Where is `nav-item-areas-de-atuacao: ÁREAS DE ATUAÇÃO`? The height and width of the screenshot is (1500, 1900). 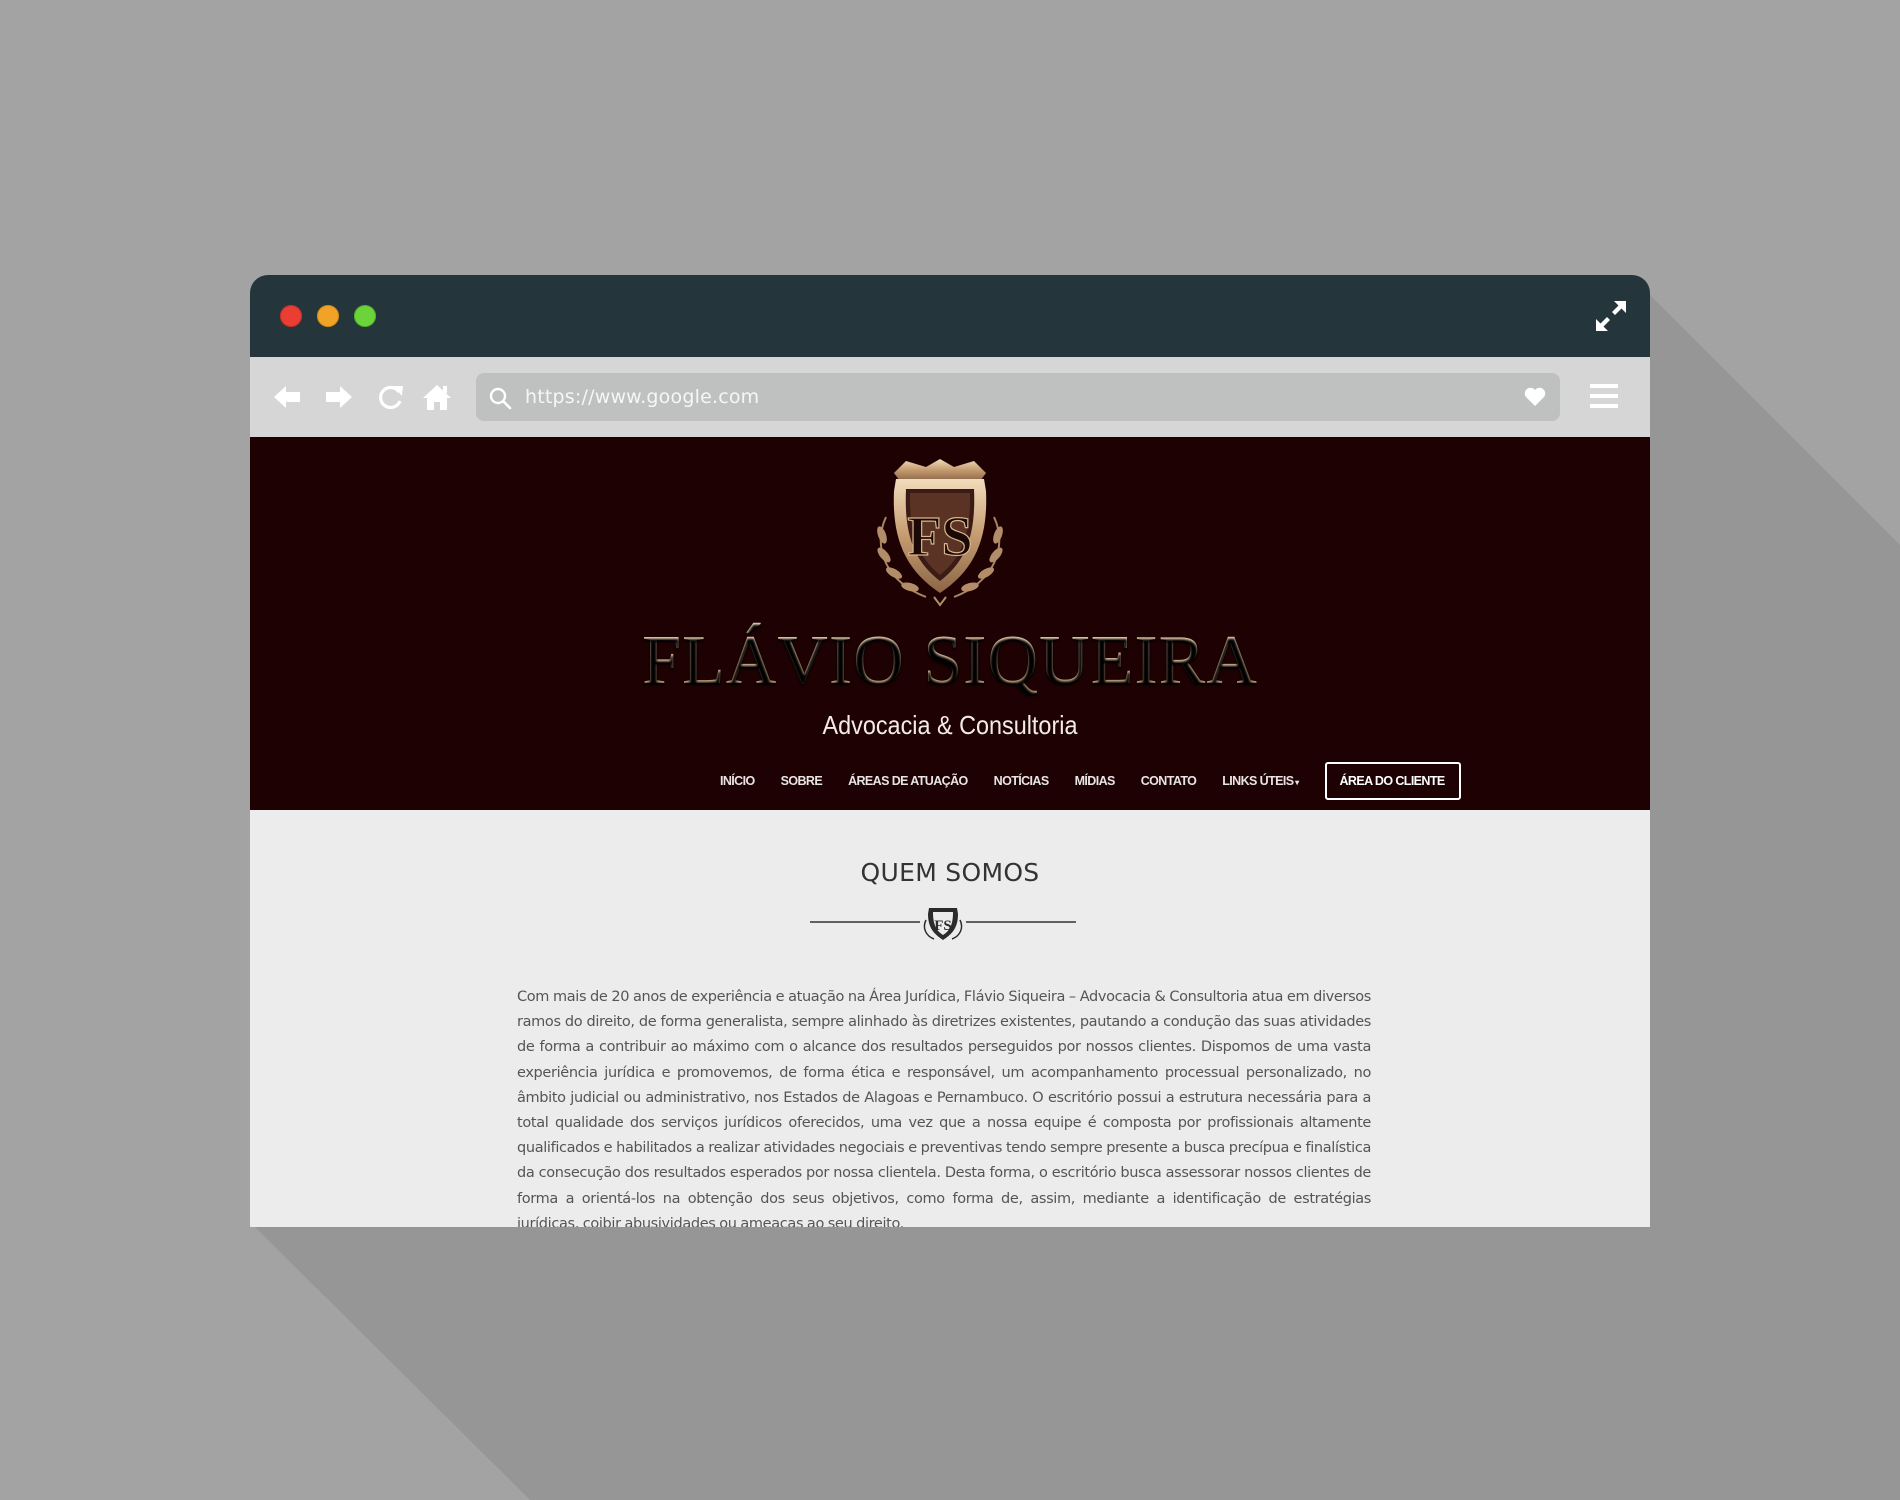 nav-item-areas-de-atuacao: ÁREAS DE ATUAÇÃO is located at coordinates (908, 781).